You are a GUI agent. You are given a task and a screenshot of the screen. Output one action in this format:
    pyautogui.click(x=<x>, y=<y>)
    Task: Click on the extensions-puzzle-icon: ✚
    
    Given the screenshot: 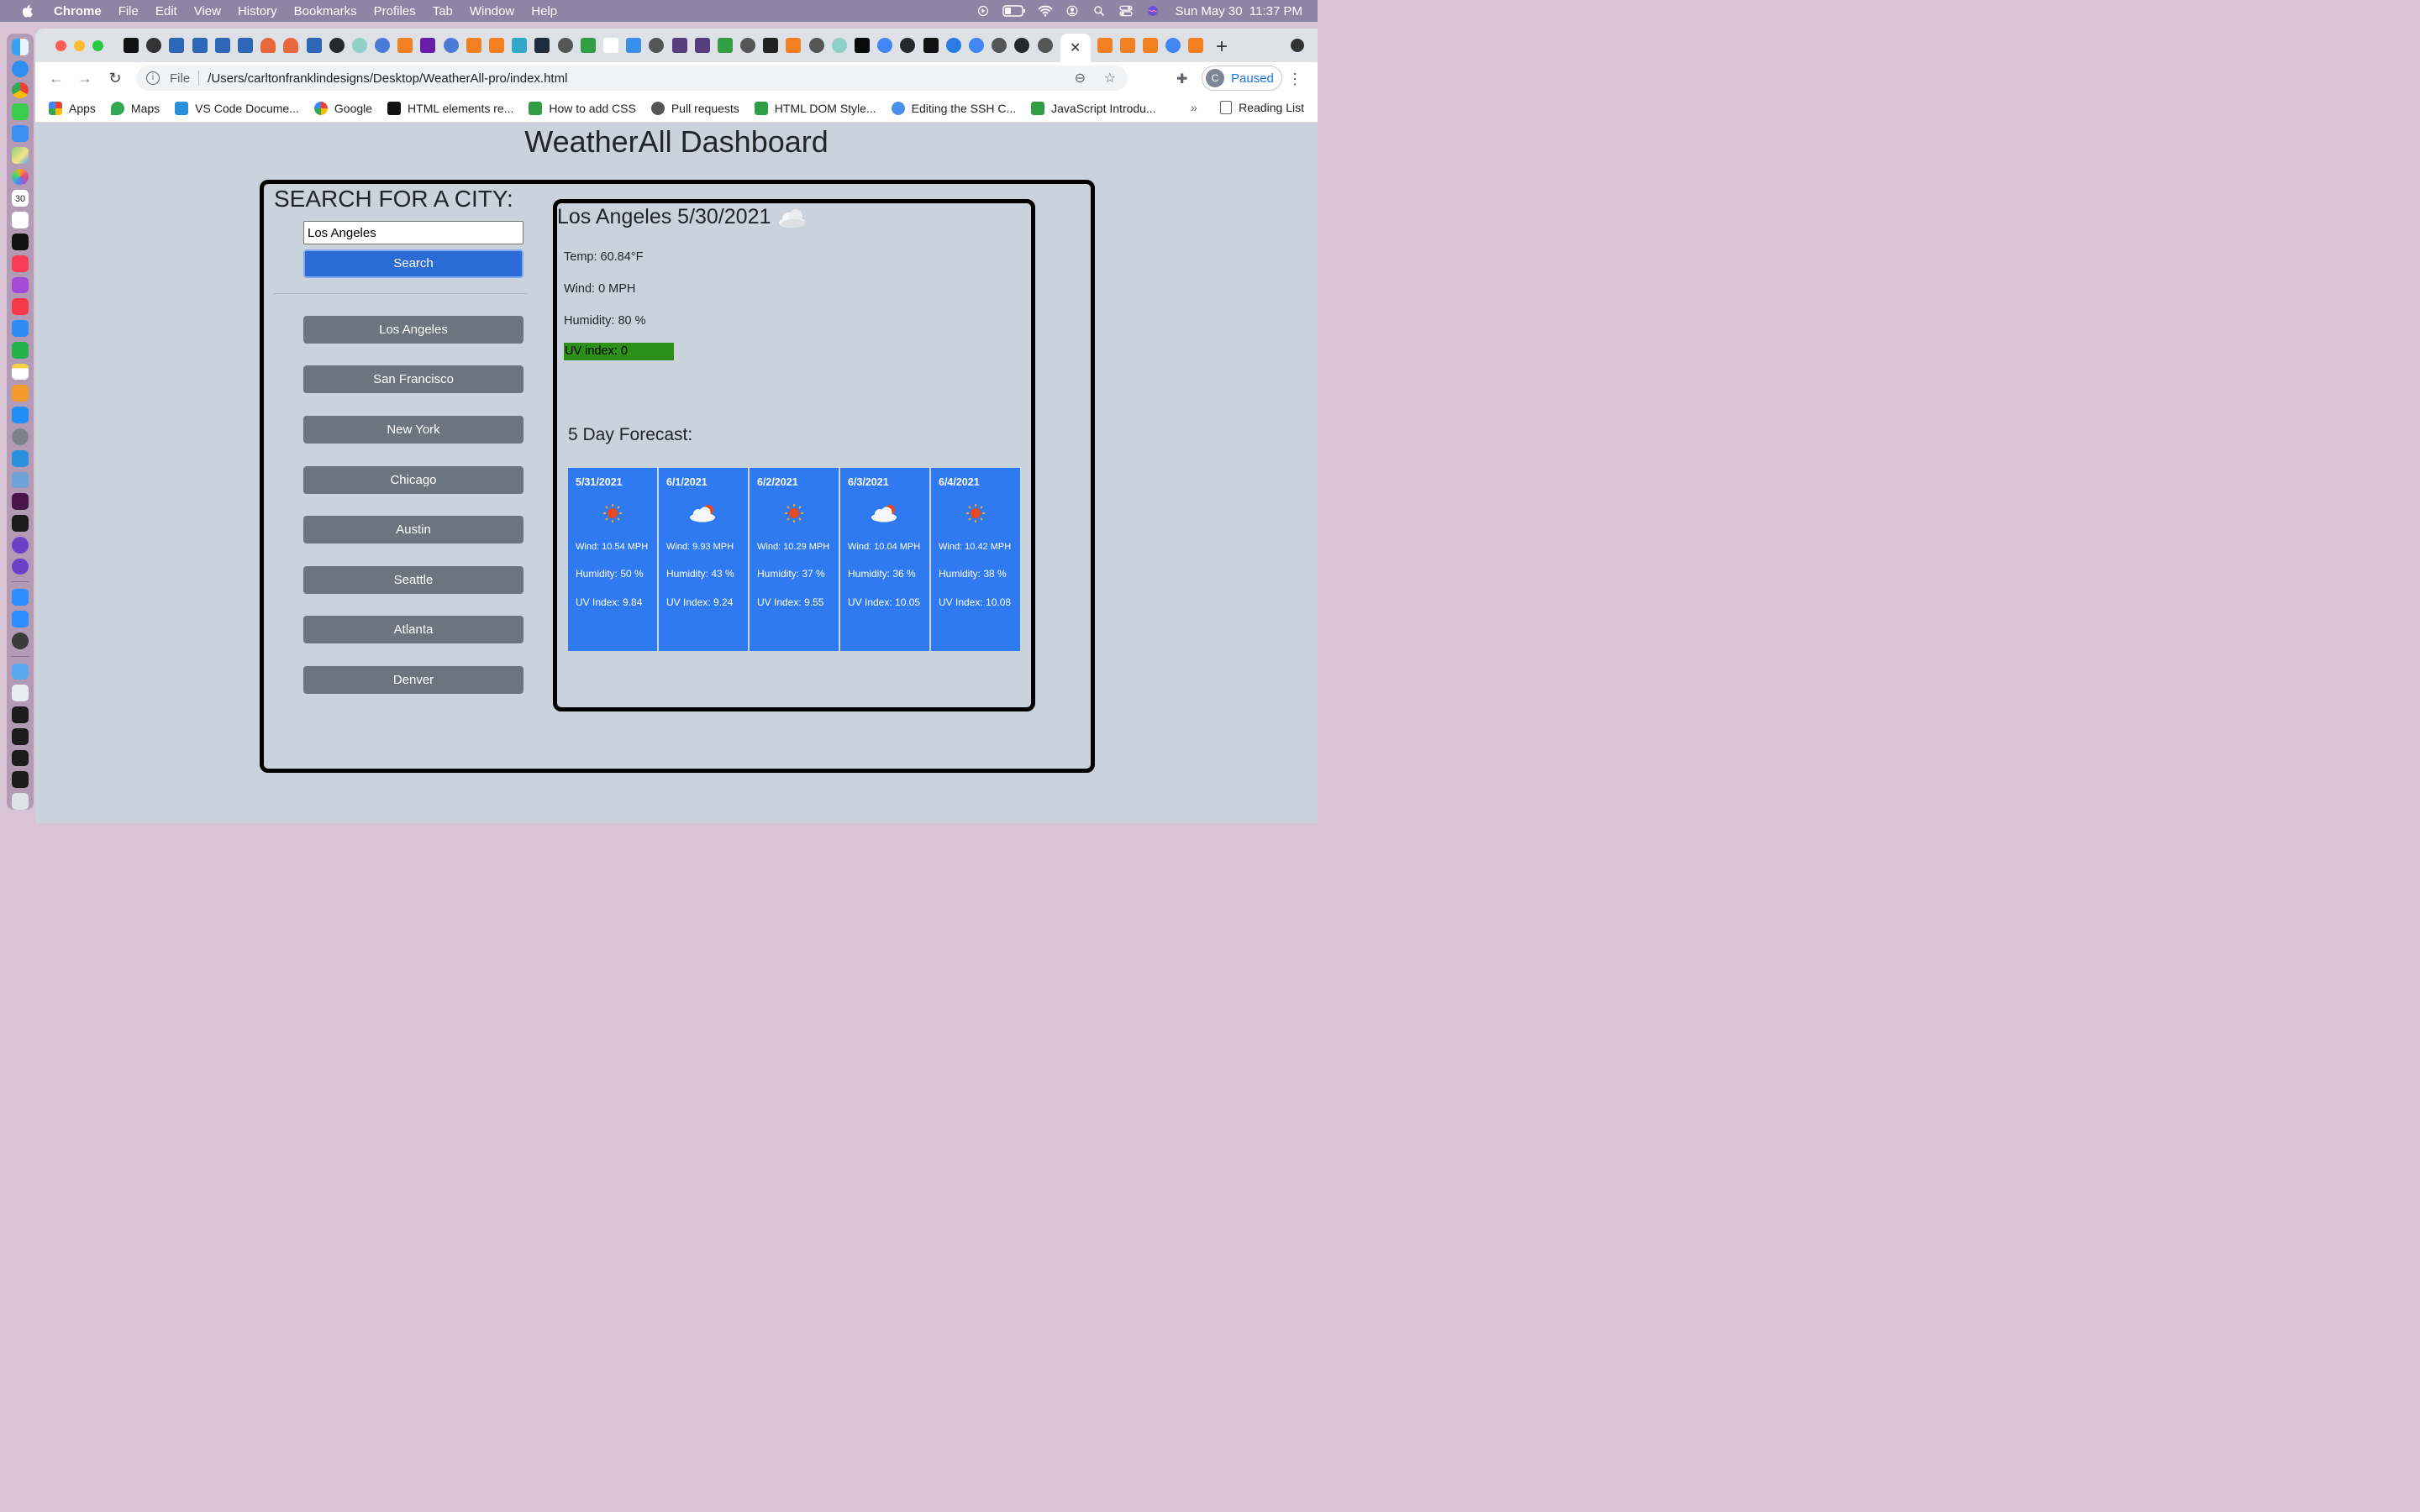 What is the action you would take?
    pyautogui.click(x=1184, y=79)
    